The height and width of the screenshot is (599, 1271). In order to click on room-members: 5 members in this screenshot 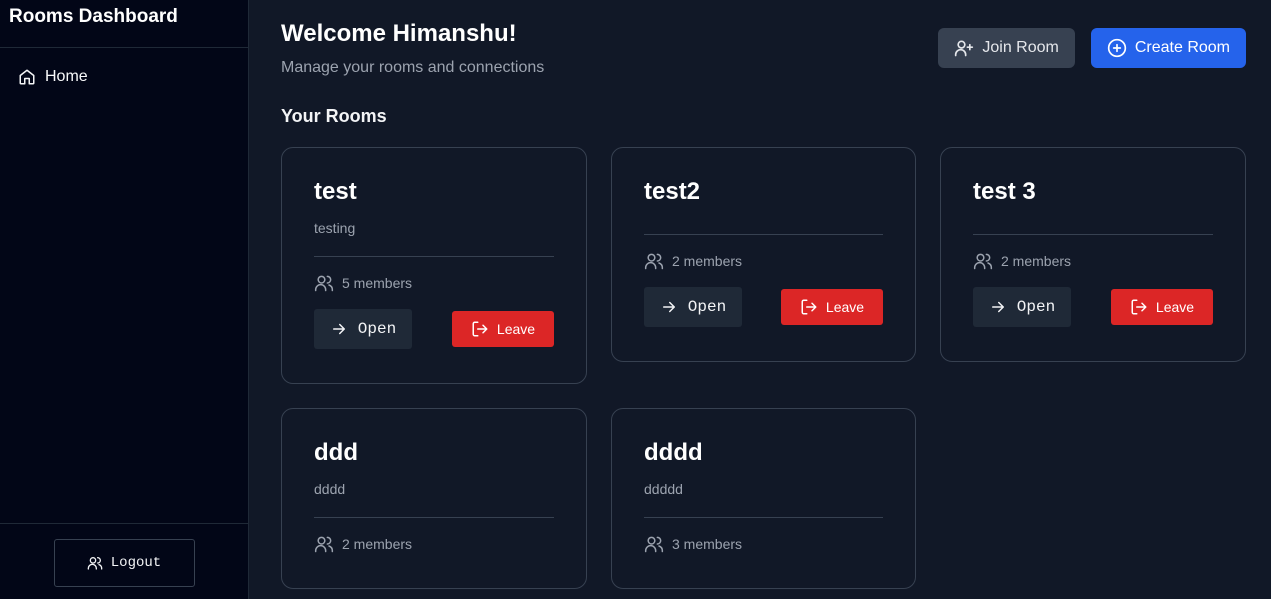, I will do `click(434, 283)`.